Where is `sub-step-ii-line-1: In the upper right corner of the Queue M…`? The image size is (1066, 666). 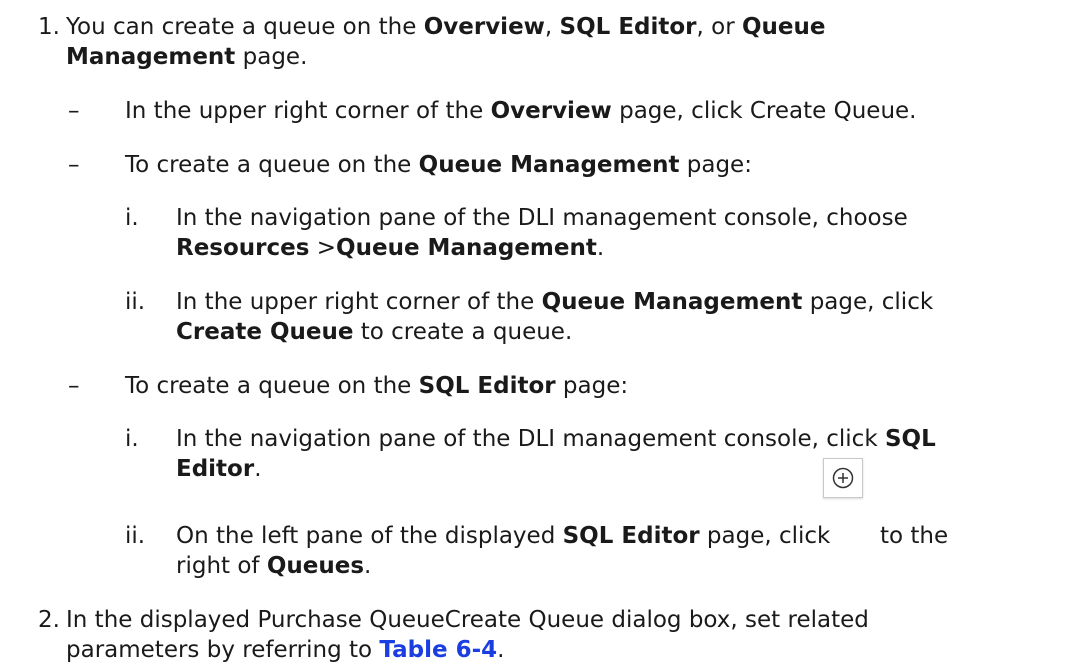 sub-step-ii-line-1: In the upper right corner of the Queue M… is located at coordinates (555, 302).